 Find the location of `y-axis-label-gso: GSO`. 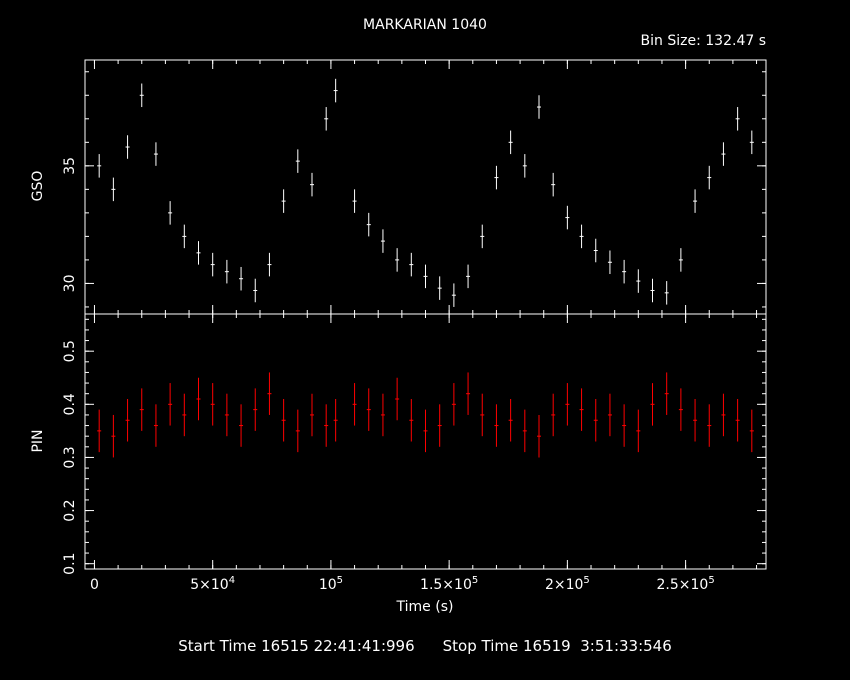

y-axis-label-gso: GSO is located at coordinates (38, 186).